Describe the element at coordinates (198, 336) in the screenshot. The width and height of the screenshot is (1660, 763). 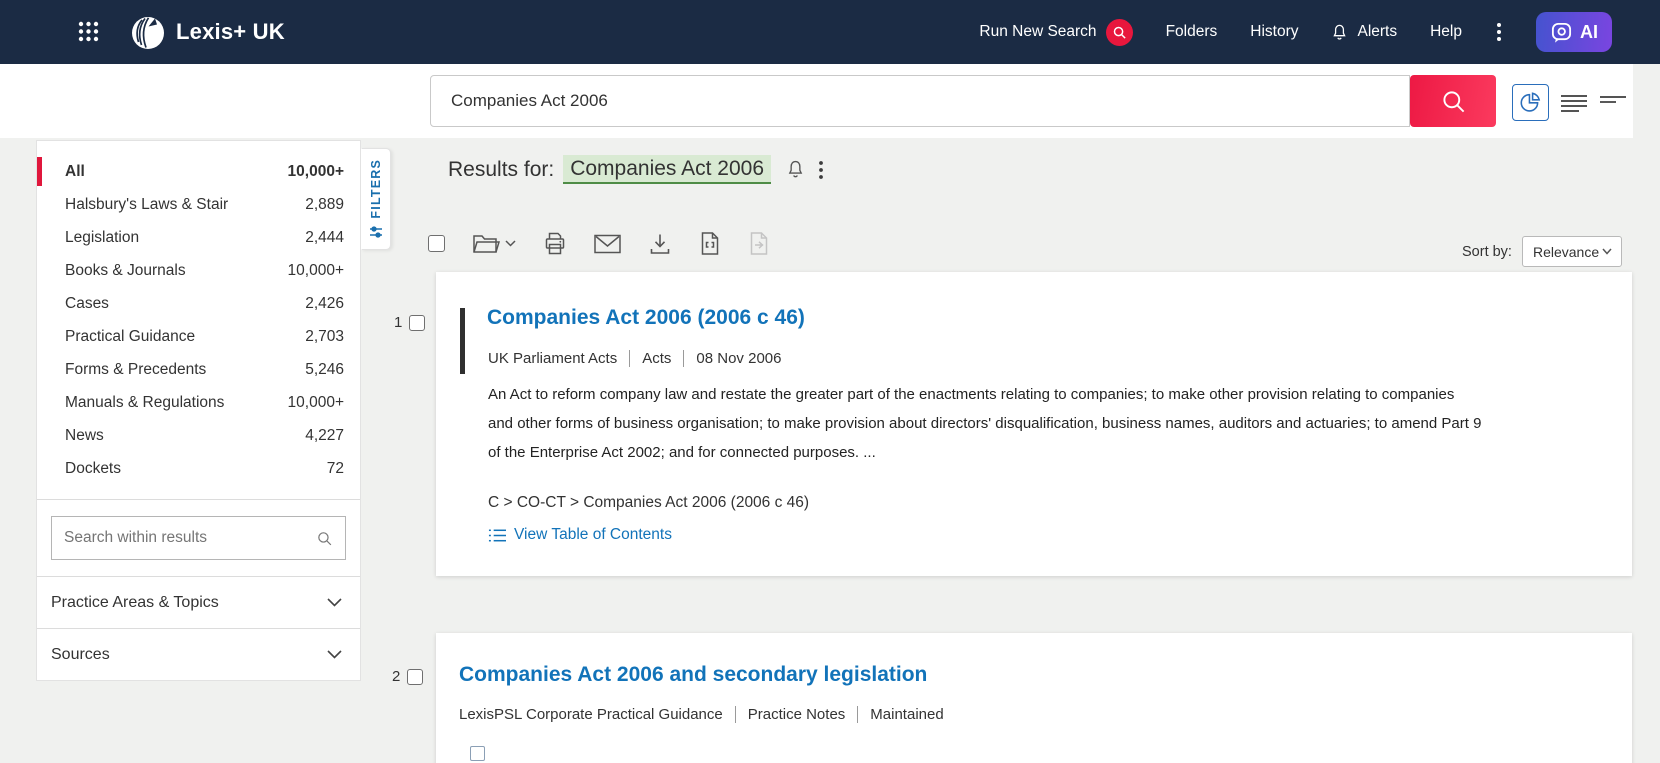
I see `category-row-practical-guidance: Practical Guidance 2,703` at that location.